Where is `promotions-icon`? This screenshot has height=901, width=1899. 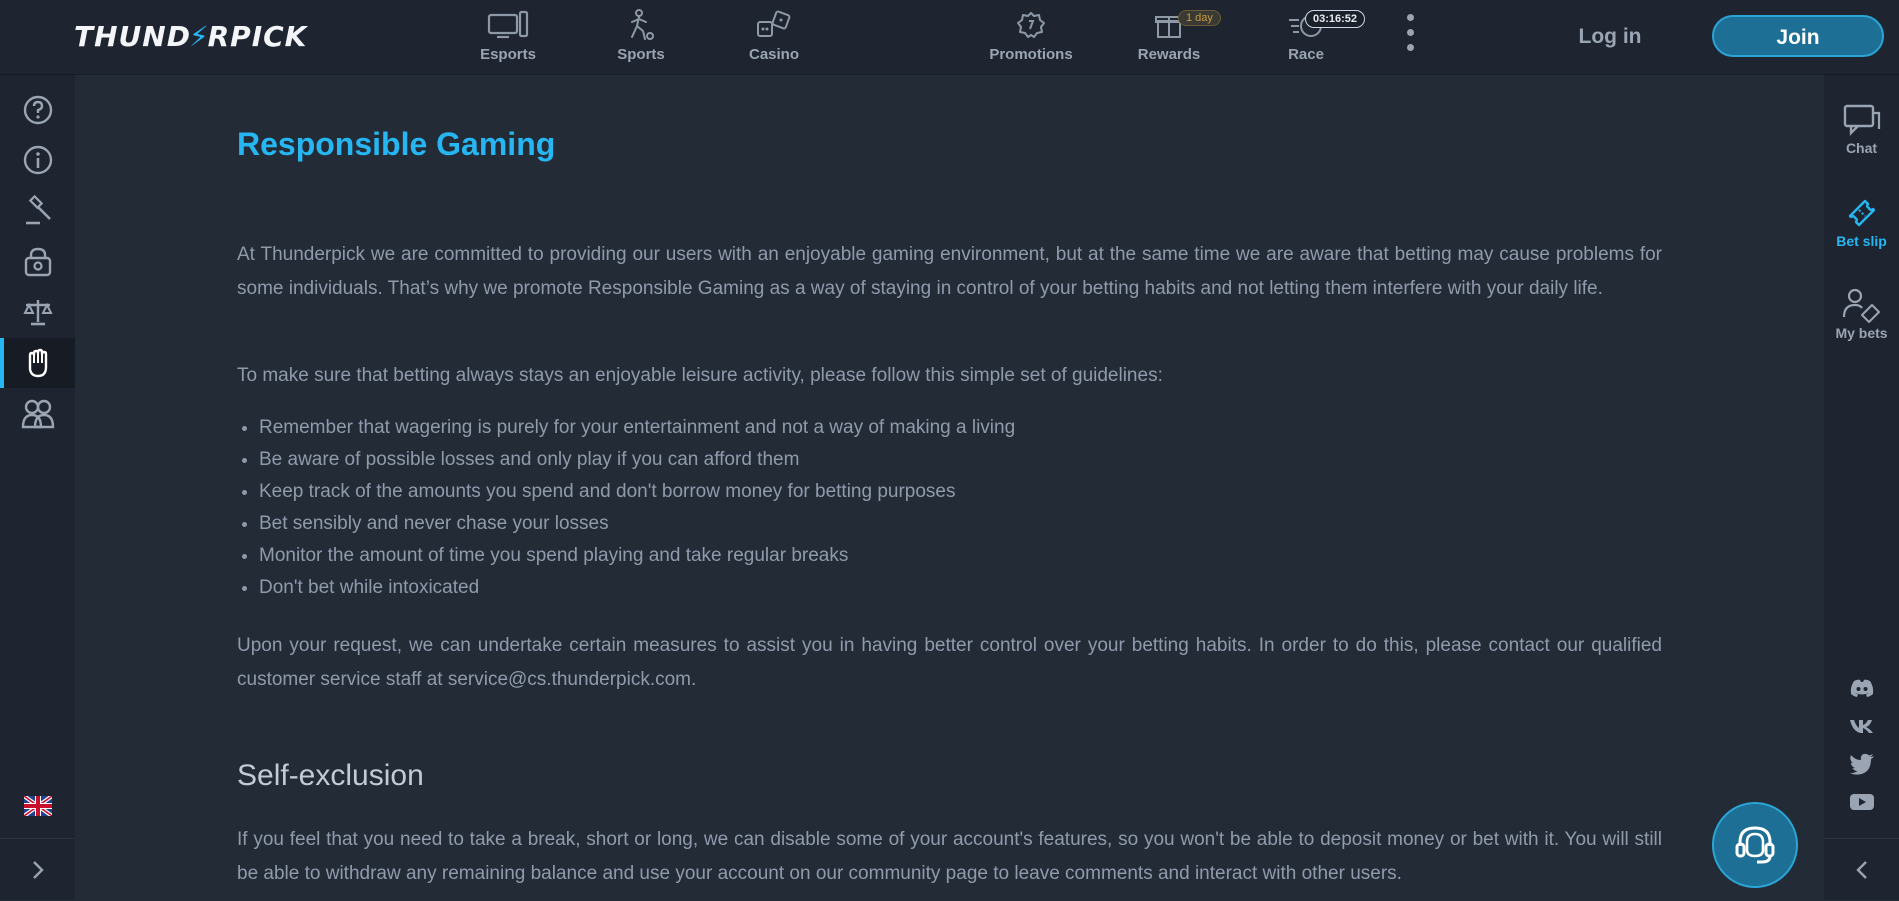 promotions-icon is located at coordinates (1031, 25).